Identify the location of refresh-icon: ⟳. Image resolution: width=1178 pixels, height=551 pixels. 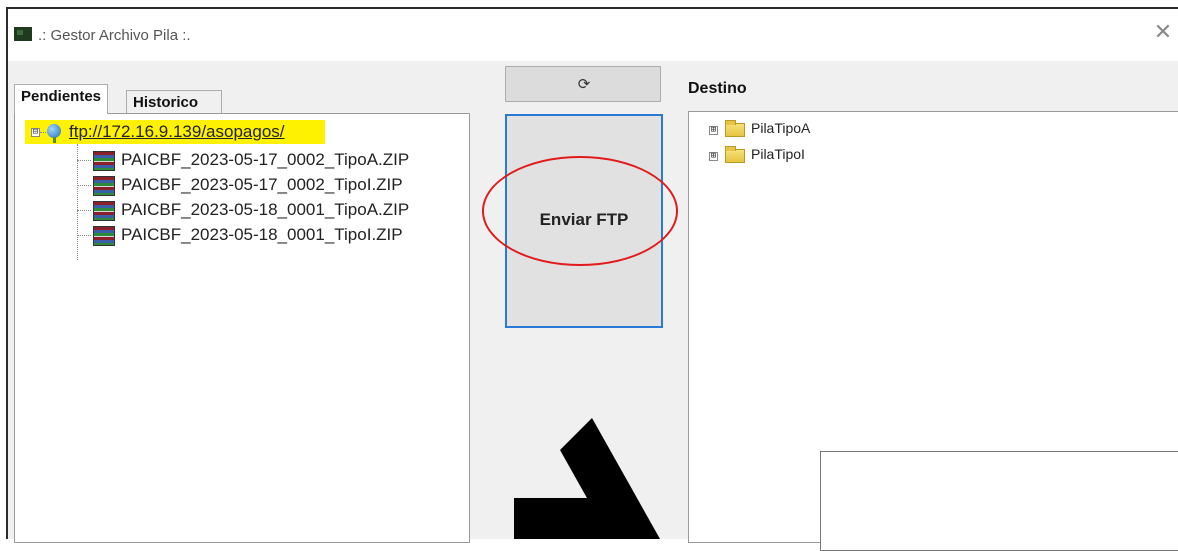
(584, 84).